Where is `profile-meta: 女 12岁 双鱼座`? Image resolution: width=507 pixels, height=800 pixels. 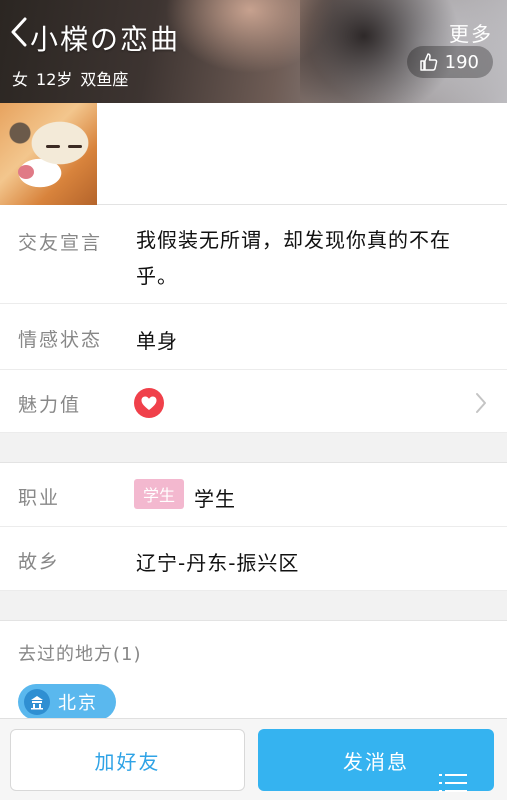
profile-meta: 女 12岁 双鱼座 is located at coordinates (70, 78).